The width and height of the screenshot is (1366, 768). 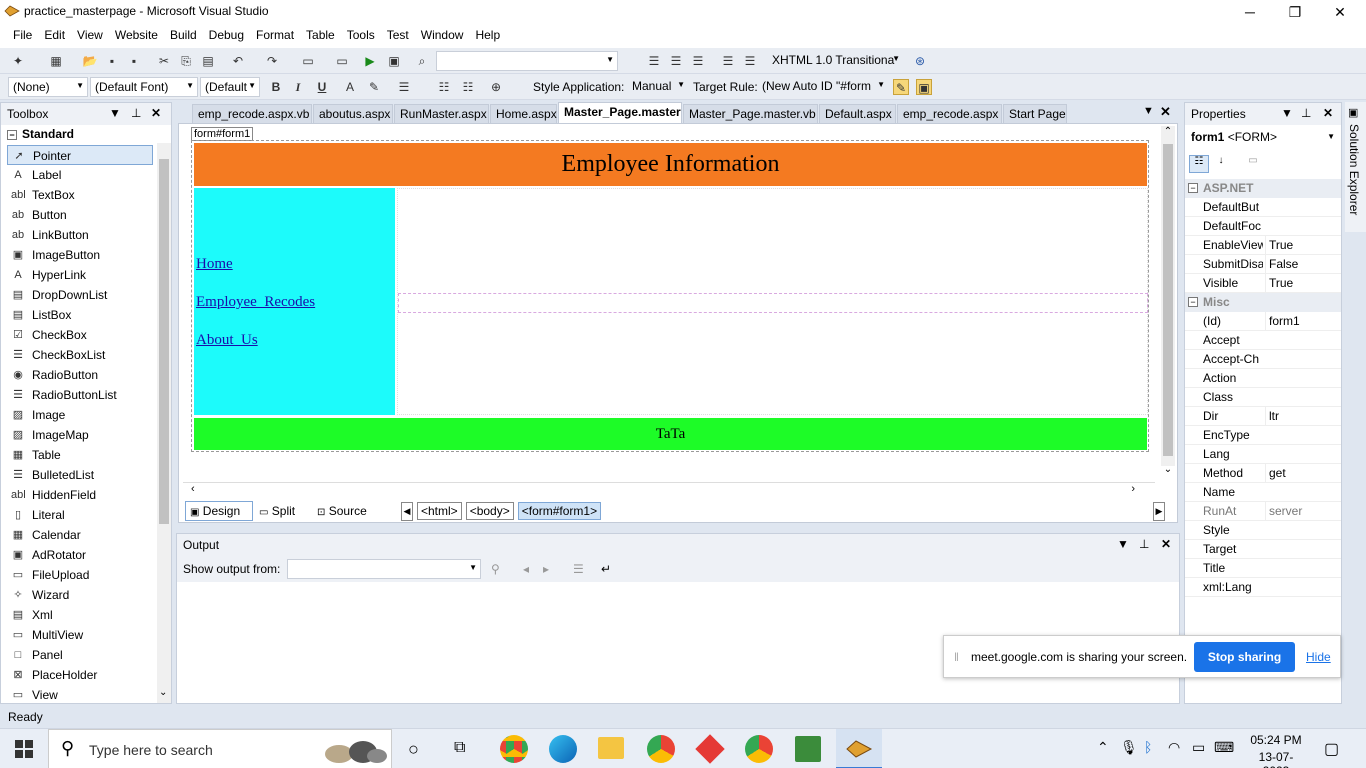 I want to click on tab-dropdown-icon: ▼, so click(x=1148, y=111).